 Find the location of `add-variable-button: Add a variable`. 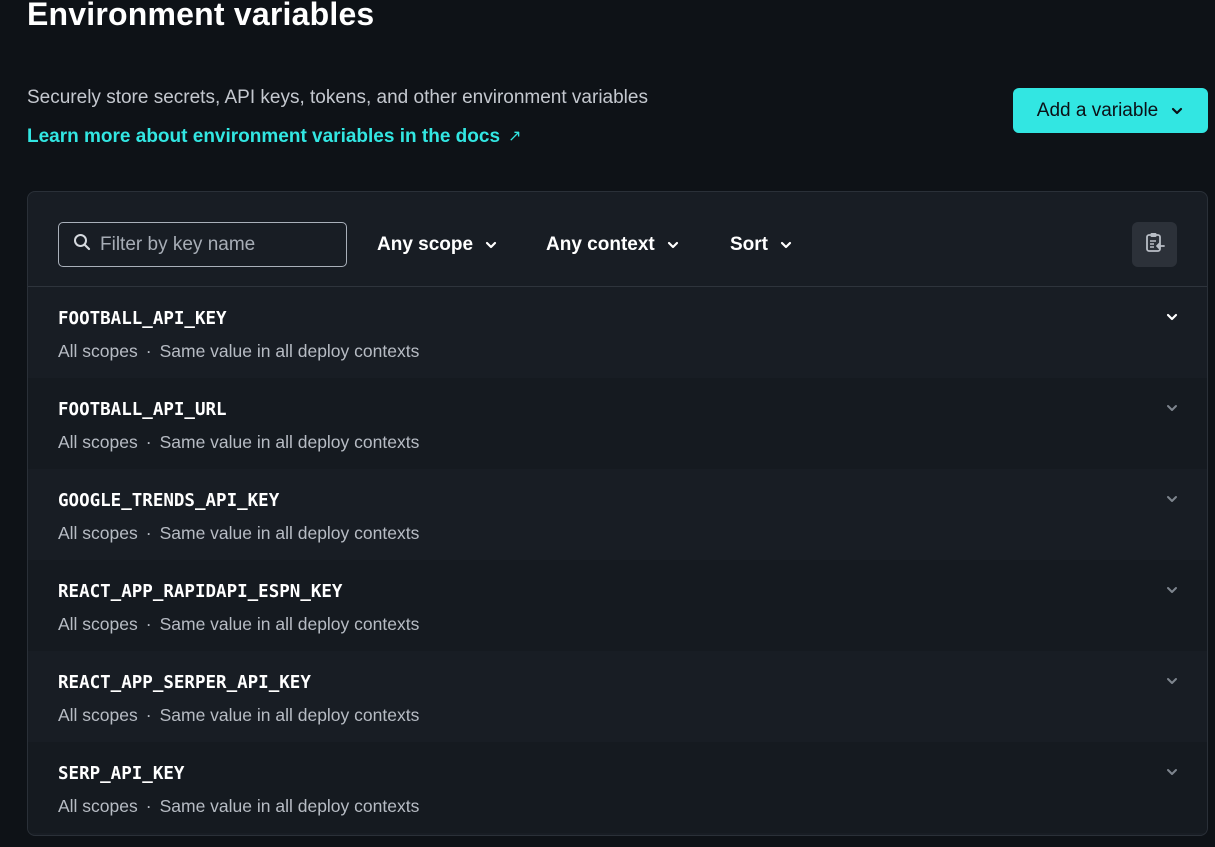

add-variable-button: Add a variable is located at coordinates (1110, 110).